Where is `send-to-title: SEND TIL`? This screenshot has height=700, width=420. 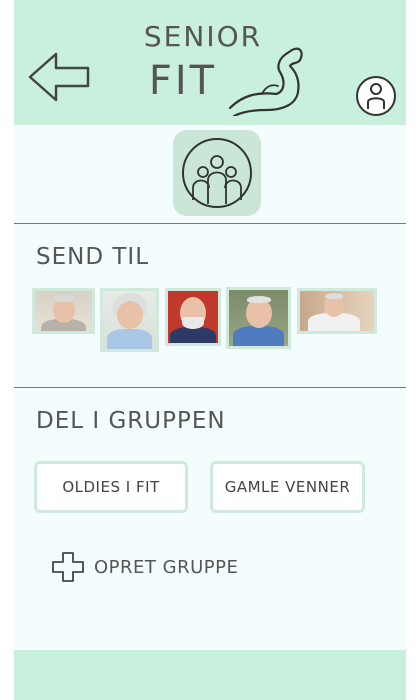
send-to-title: SEND TIL is located at coordinates (93, 257).